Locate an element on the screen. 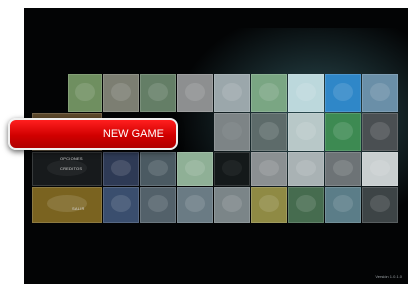 This screenshot has height=284, width=408. menu-item-opciones: OPCIONES is located at coordinates (71, 158).